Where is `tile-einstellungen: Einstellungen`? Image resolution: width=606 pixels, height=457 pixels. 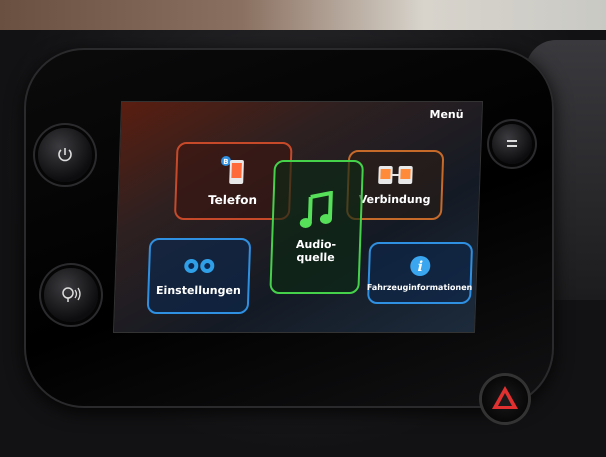 tile-einstellungen: Einstellungen is located at coordinates (199, 276).